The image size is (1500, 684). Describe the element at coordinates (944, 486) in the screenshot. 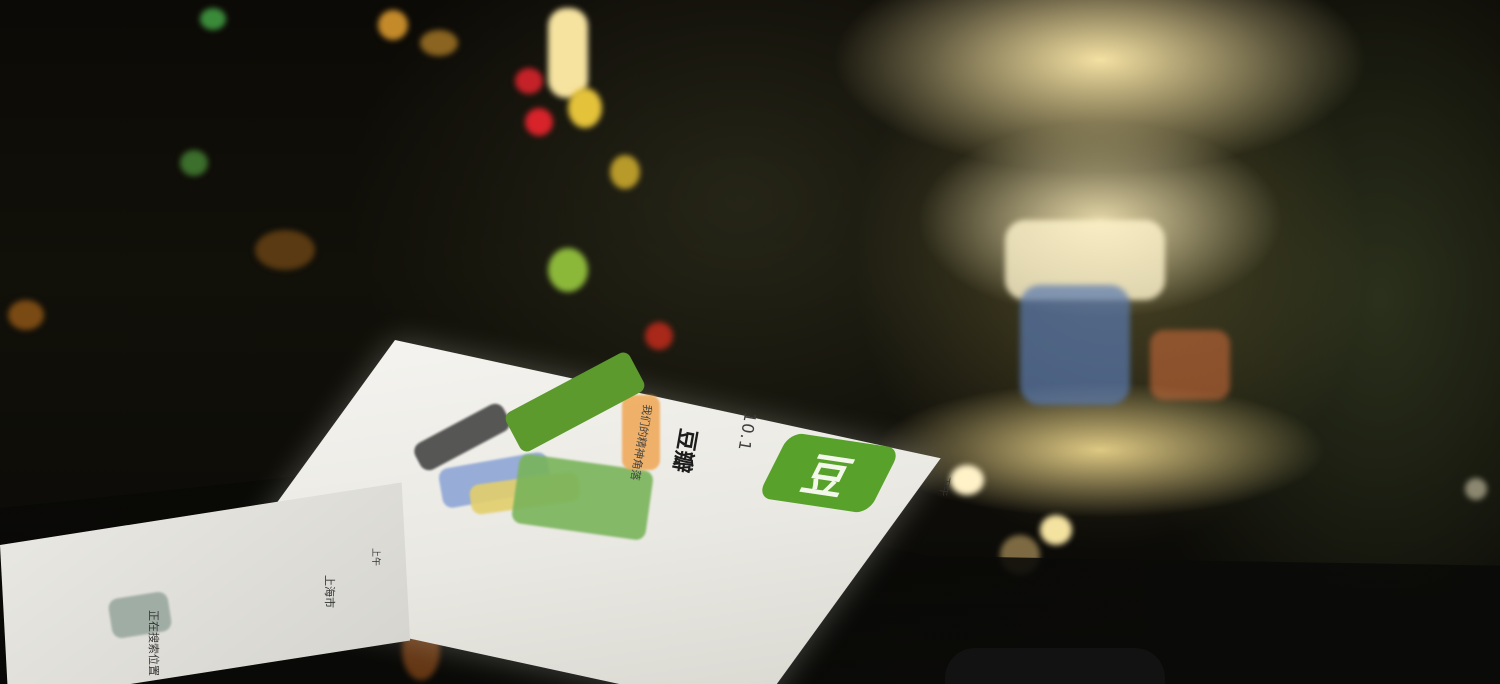

I see `status-bar-time: 下午` at that location.